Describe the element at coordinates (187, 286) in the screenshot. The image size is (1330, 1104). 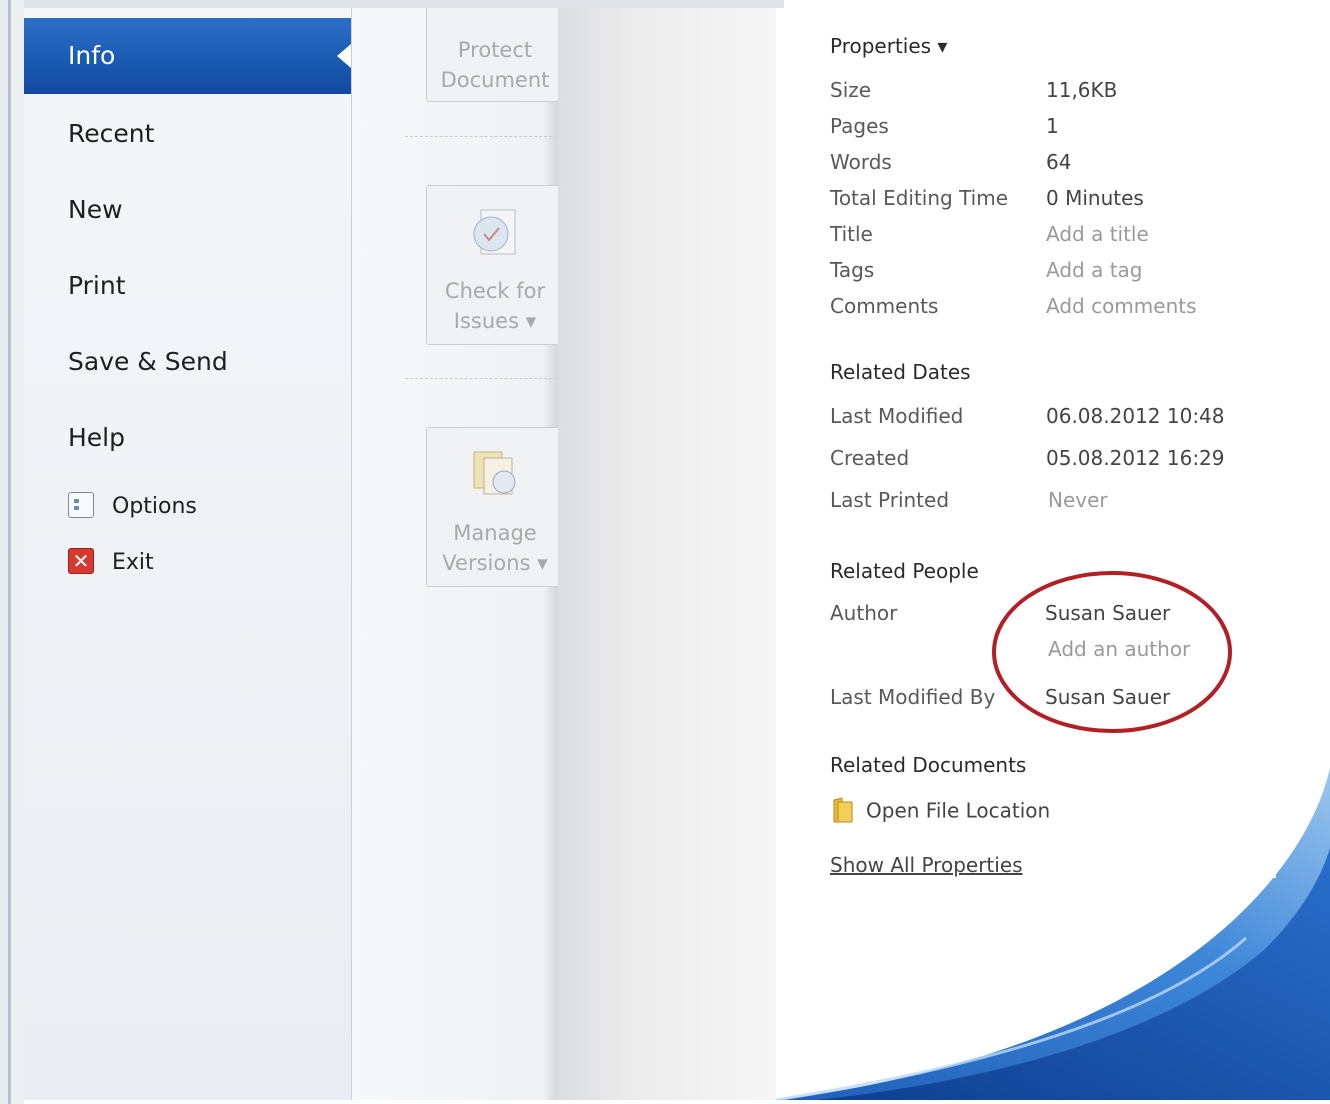
I see `nav-item-print: Print` at that location.